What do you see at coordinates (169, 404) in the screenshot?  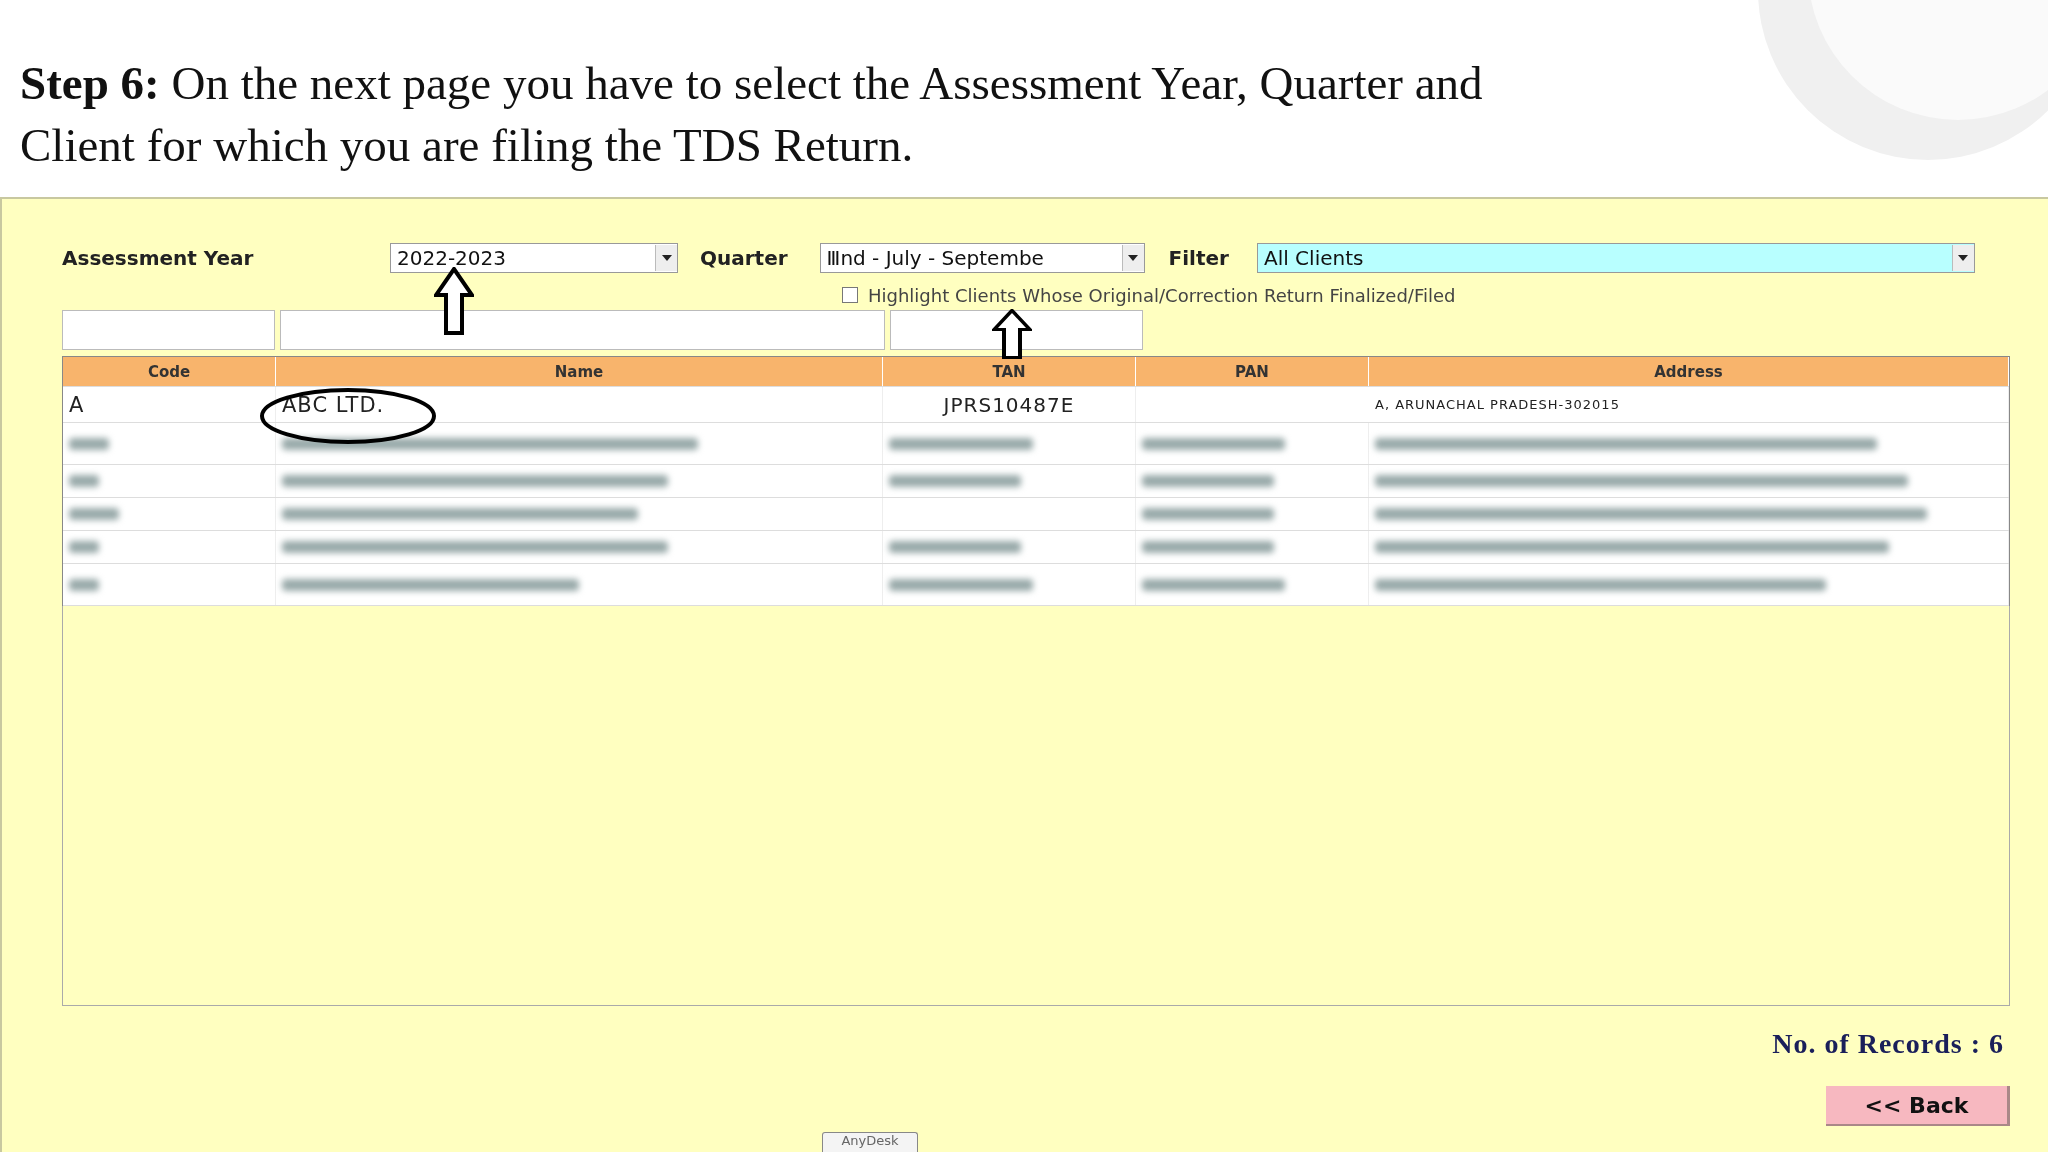 I see `table-cell: A` at bounding box center [169, 404].